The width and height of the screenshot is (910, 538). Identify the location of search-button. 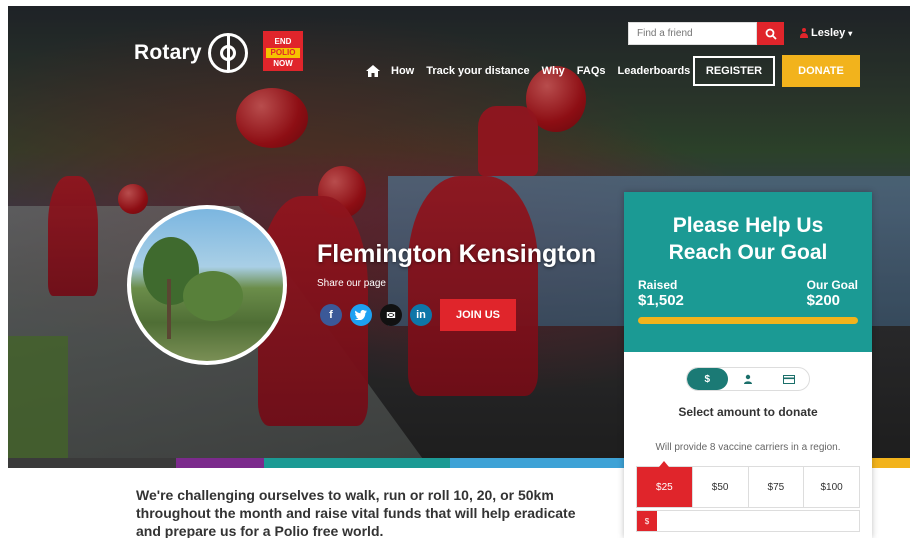
(770, 33).